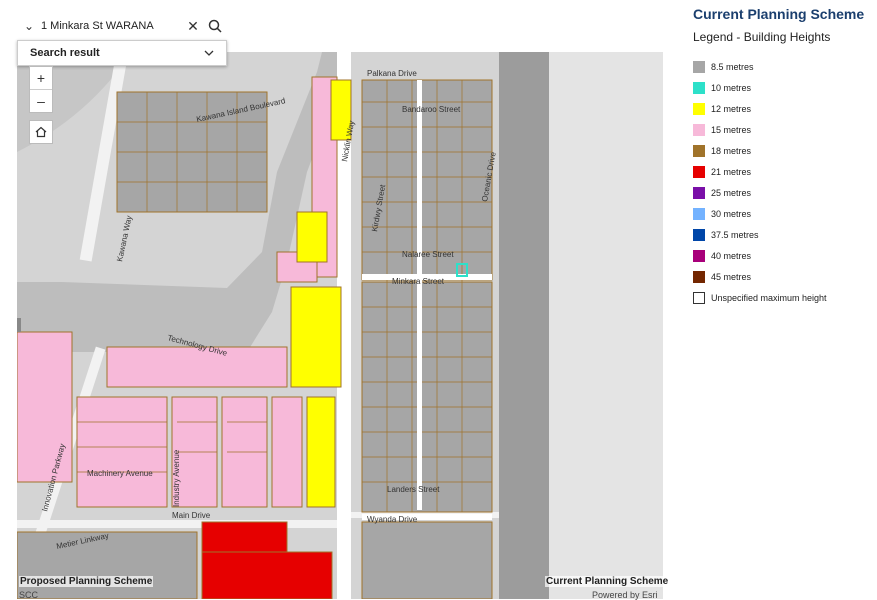 Image resolution: width=877 pixels, height=600 pixels. I want to click on legend-item: 40 metres, so click(783, 255).